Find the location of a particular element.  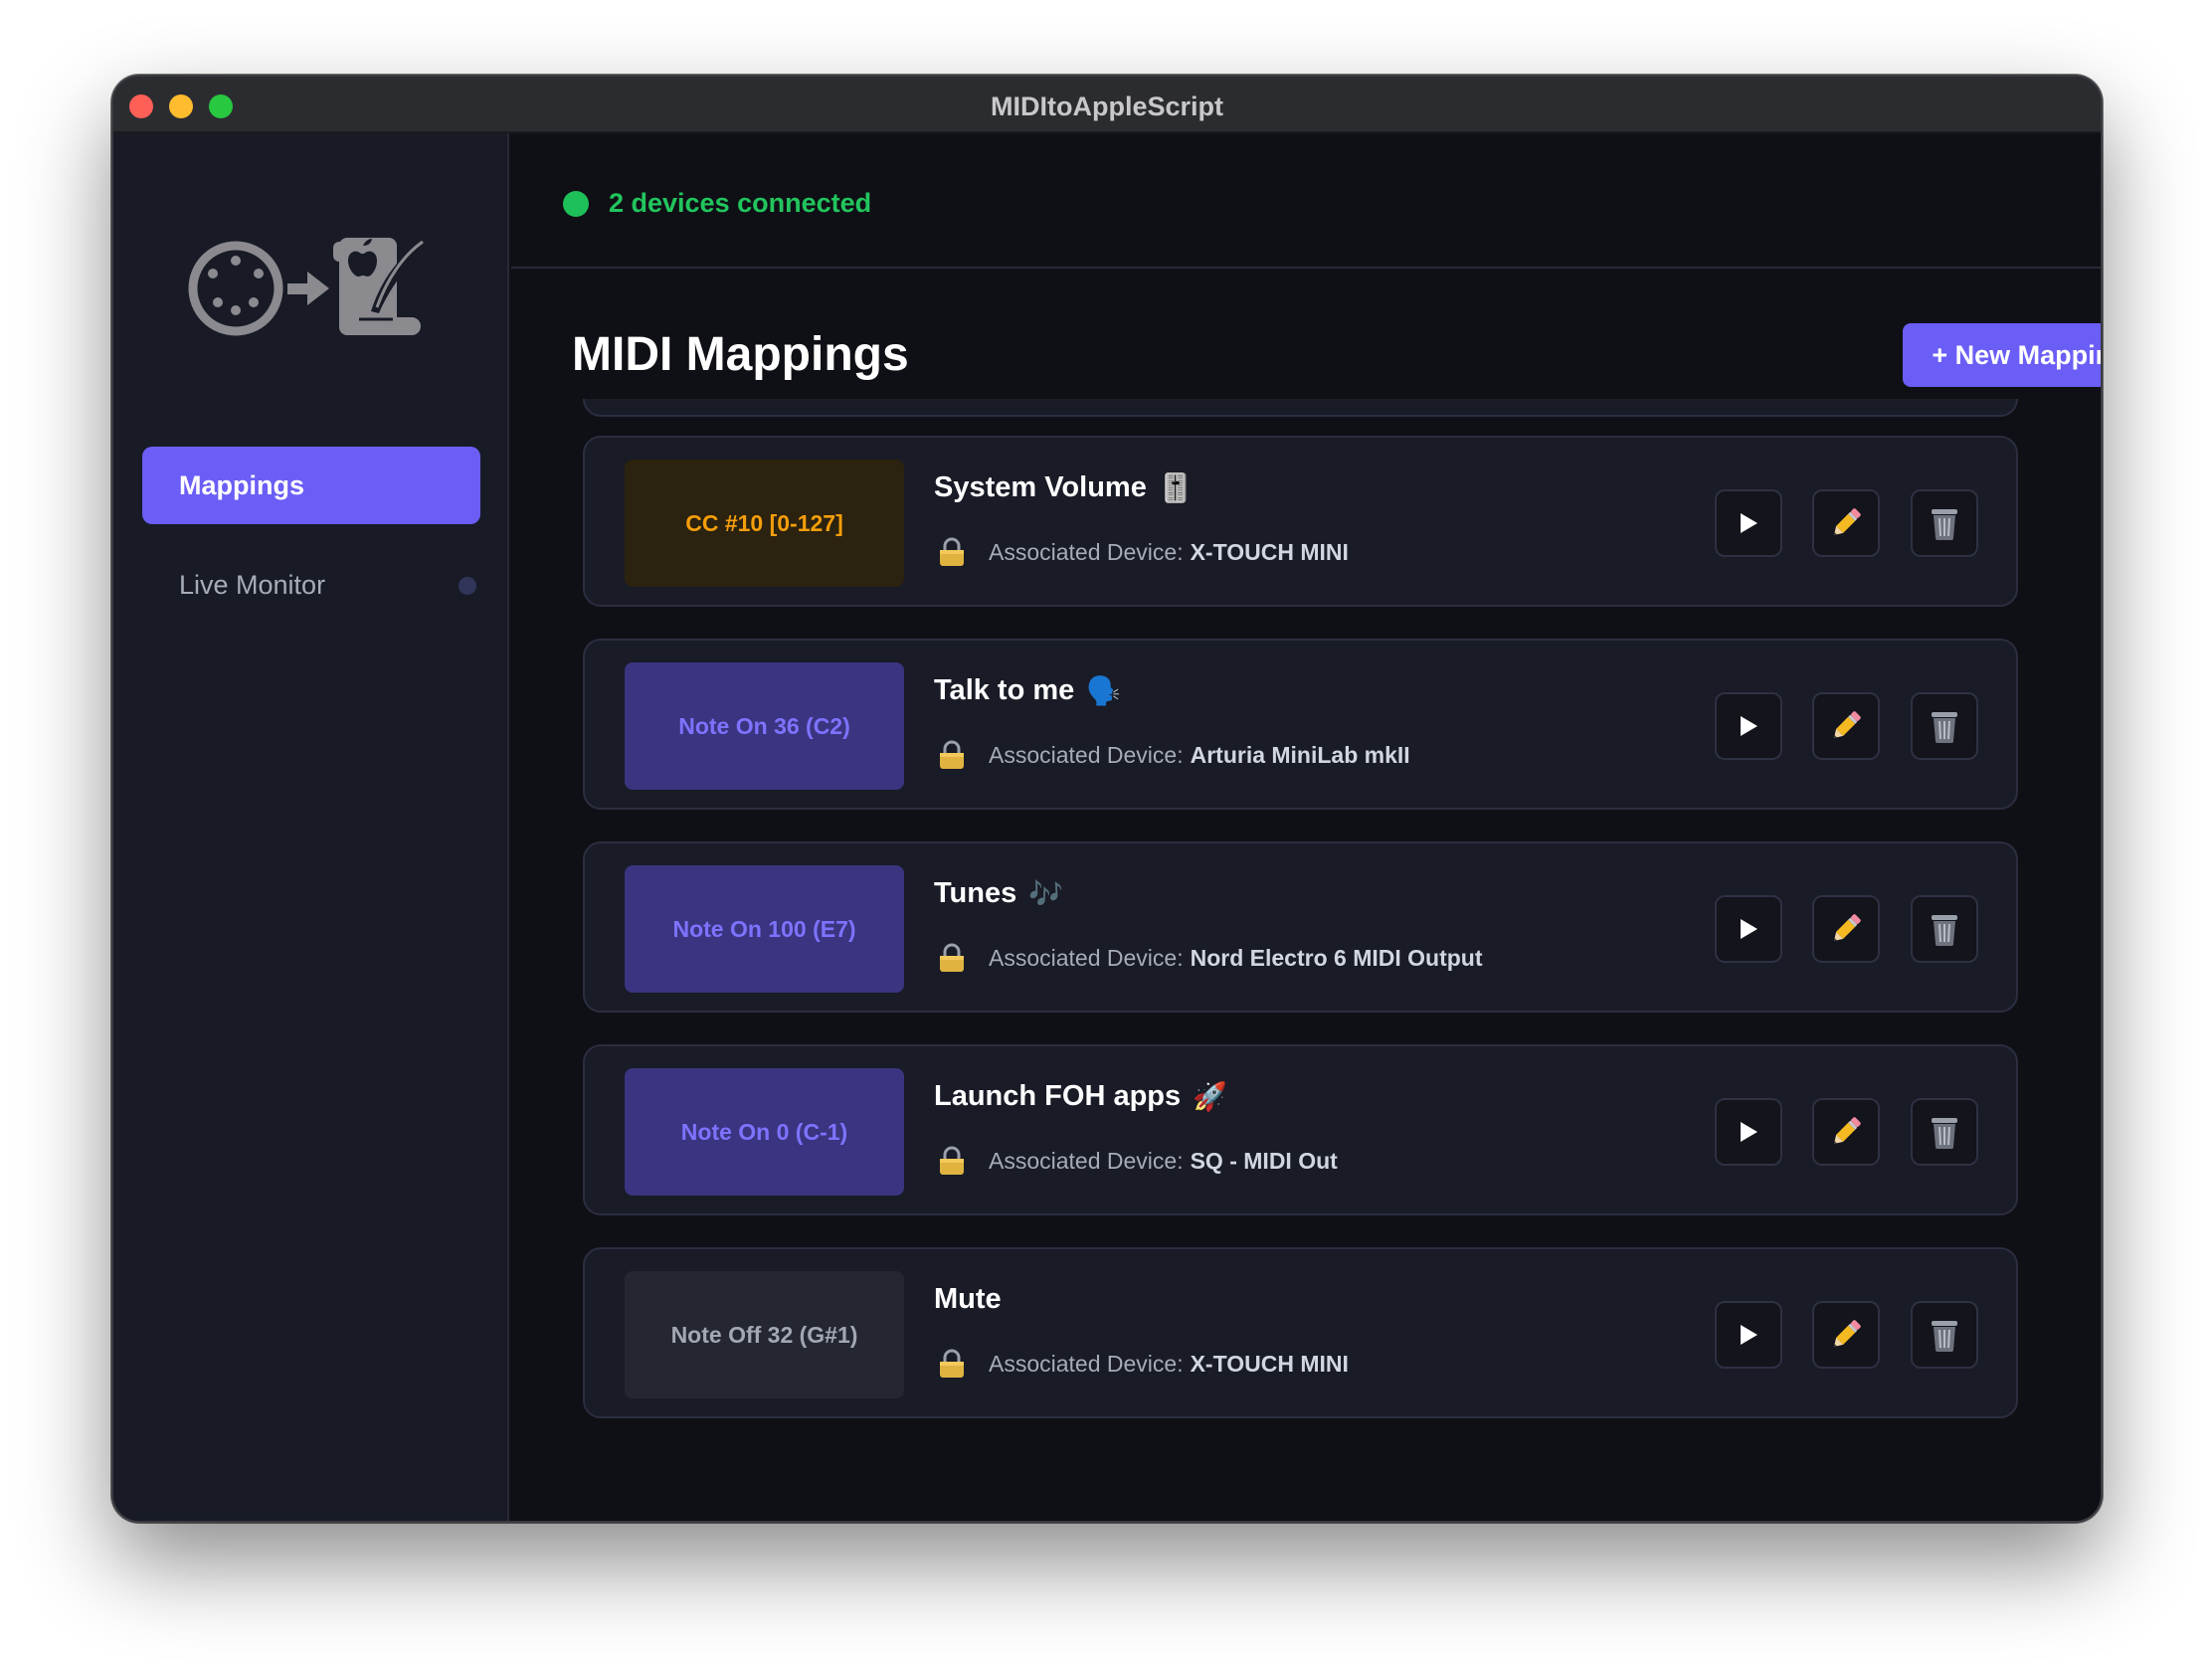

device-name: Arturia MiniLab mkII is located at coordinates (1300, 754).